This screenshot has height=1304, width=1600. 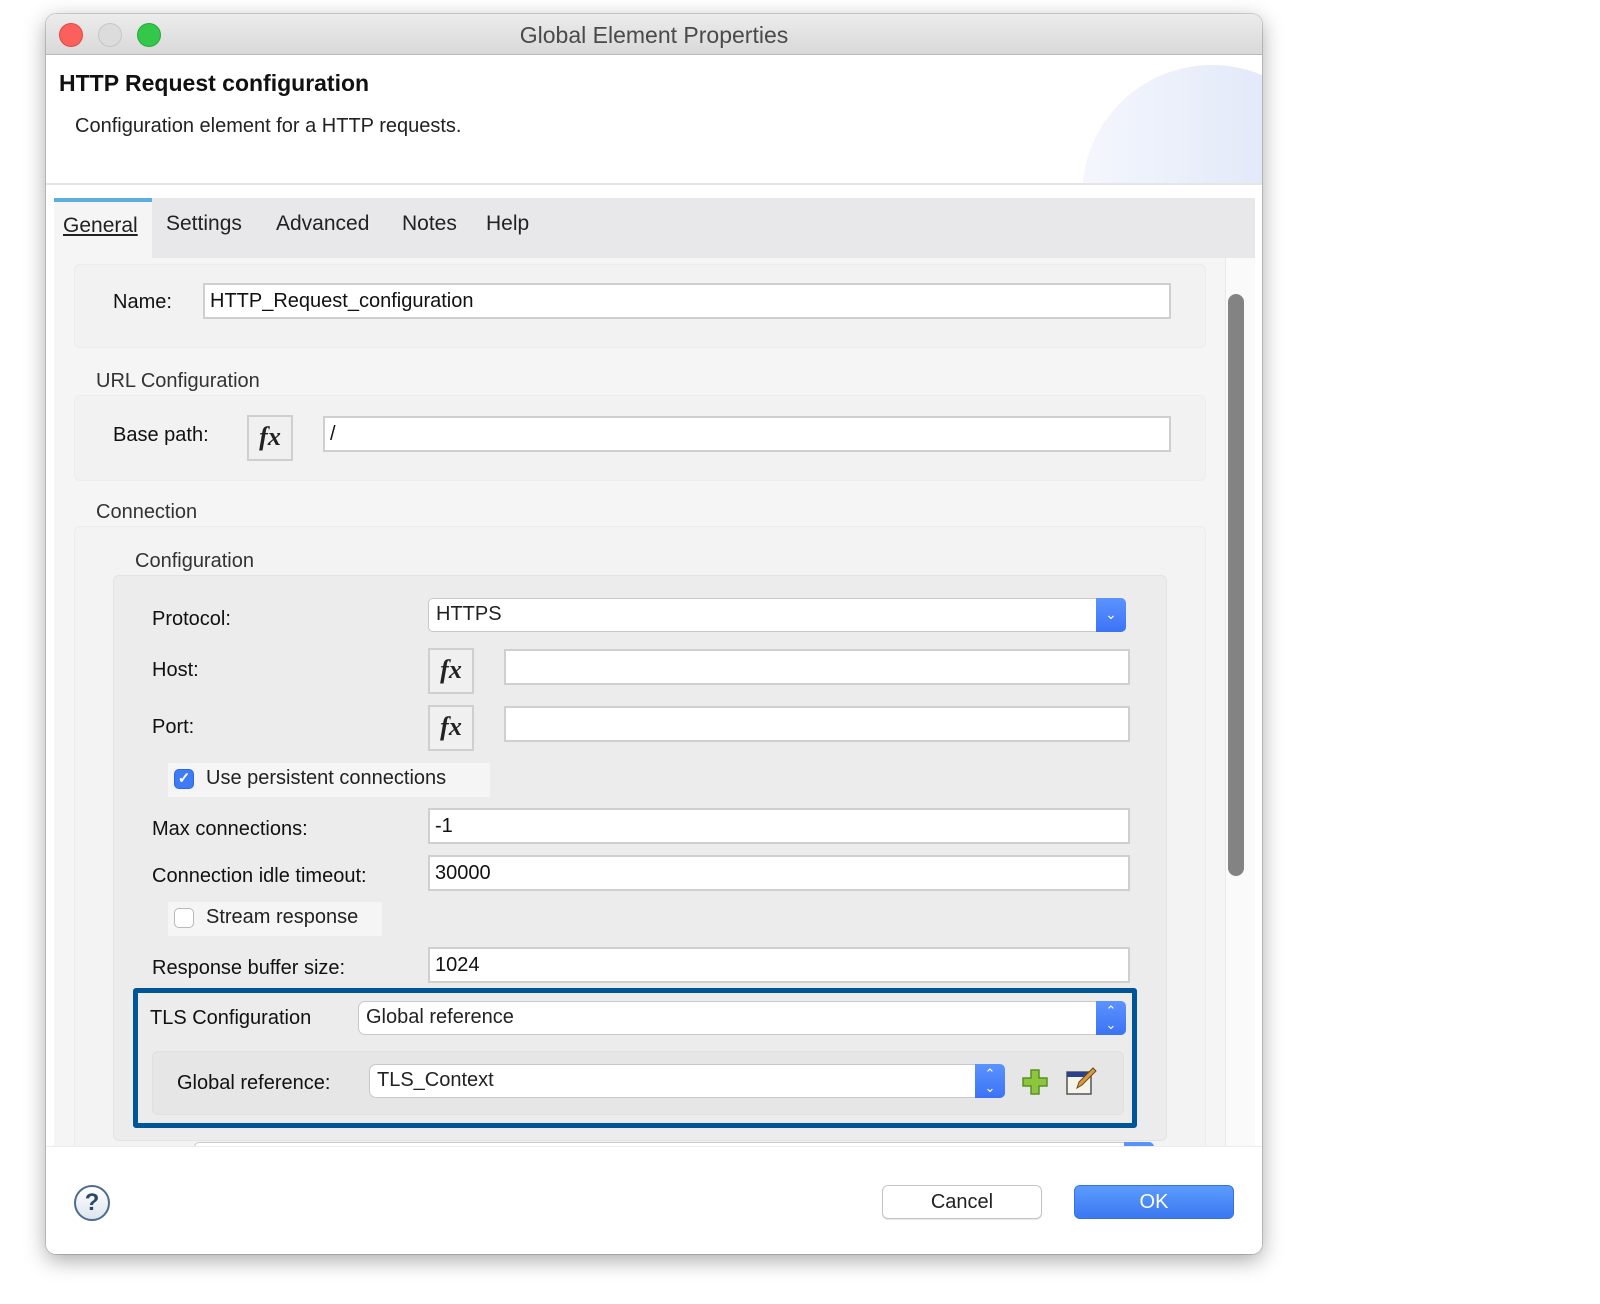 I want to click on port-input, so click(x=817, y=724).